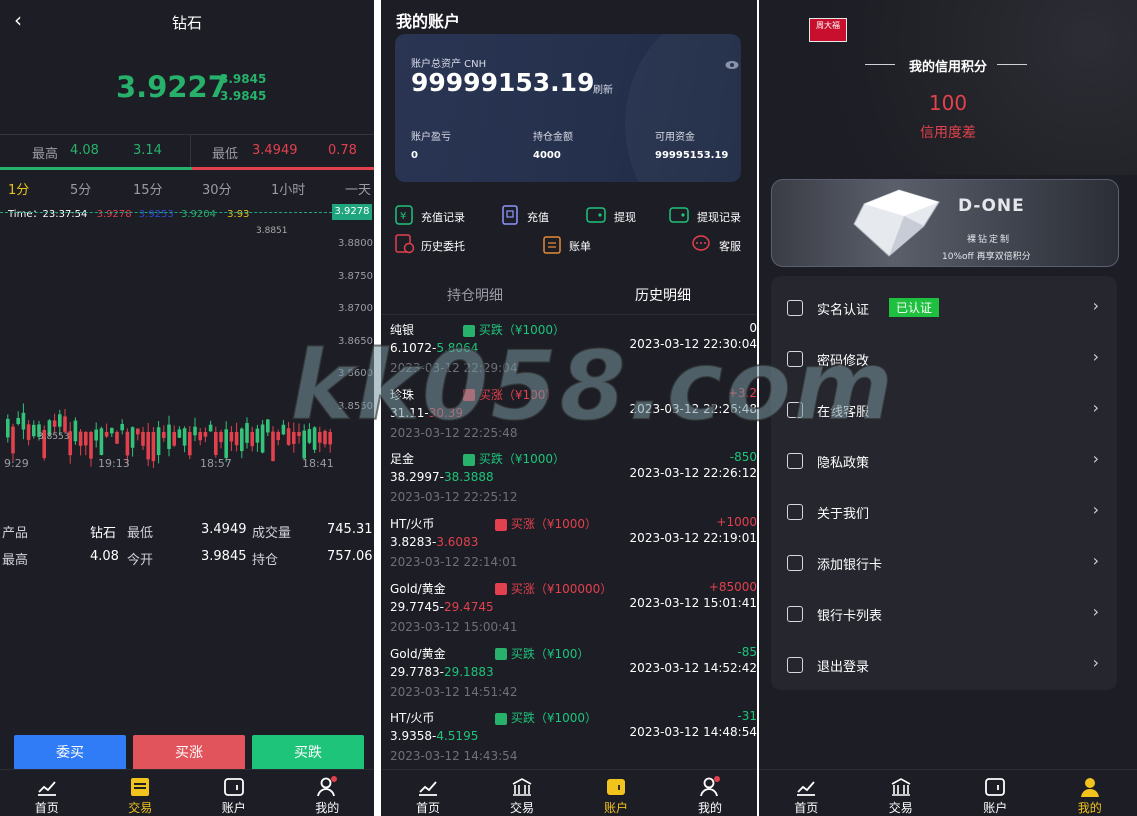 The image size is (1137, 816). Describe the element at coordinates (701, 243) in the screenshot. I see `chat-bubble-icon` at that location.